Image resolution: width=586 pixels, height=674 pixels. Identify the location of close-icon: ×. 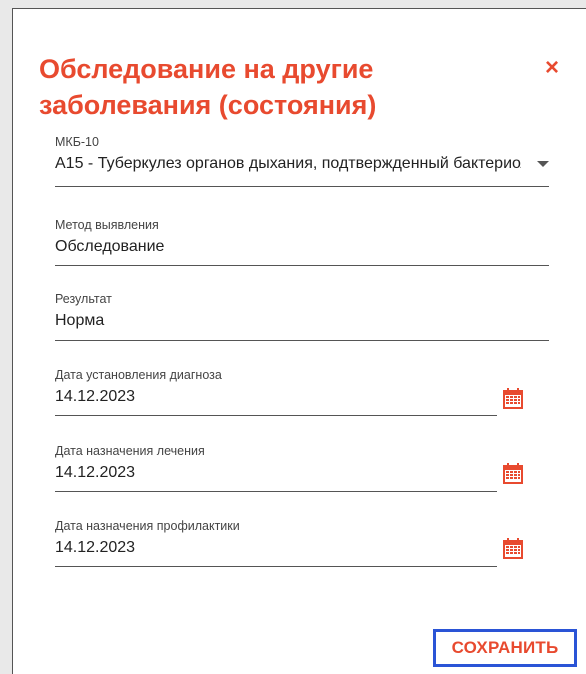
(552, 68).